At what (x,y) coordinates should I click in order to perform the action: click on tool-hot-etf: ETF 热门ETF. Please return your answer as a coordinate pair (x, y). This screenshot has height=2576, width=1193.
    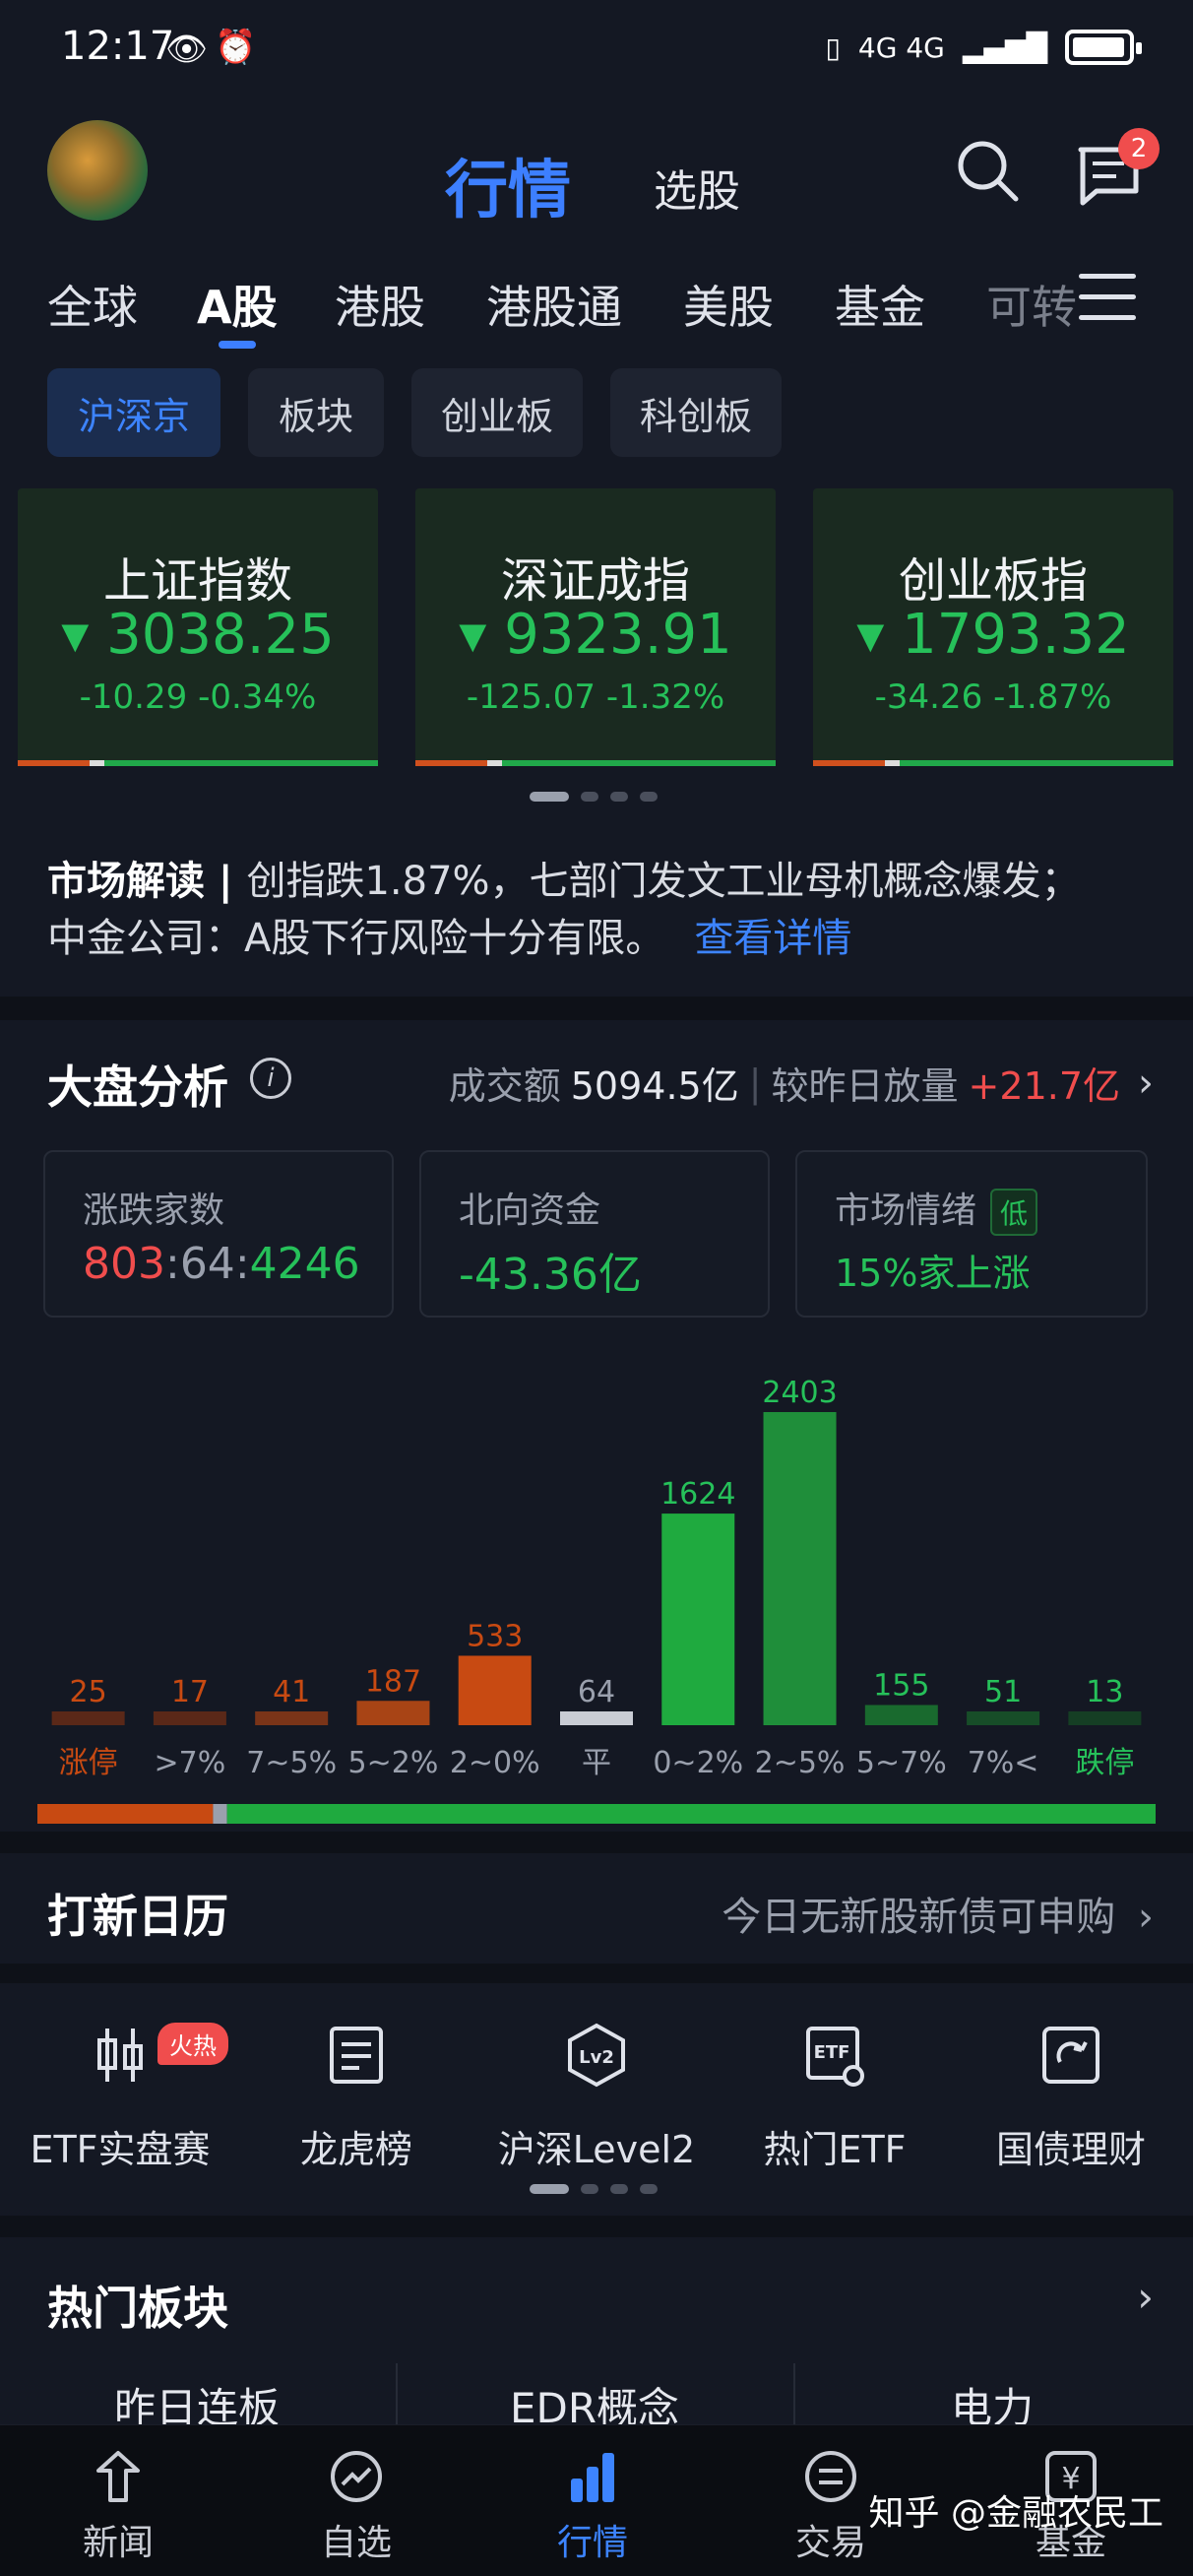
    Looking at the image, I should click on (834, 2101).